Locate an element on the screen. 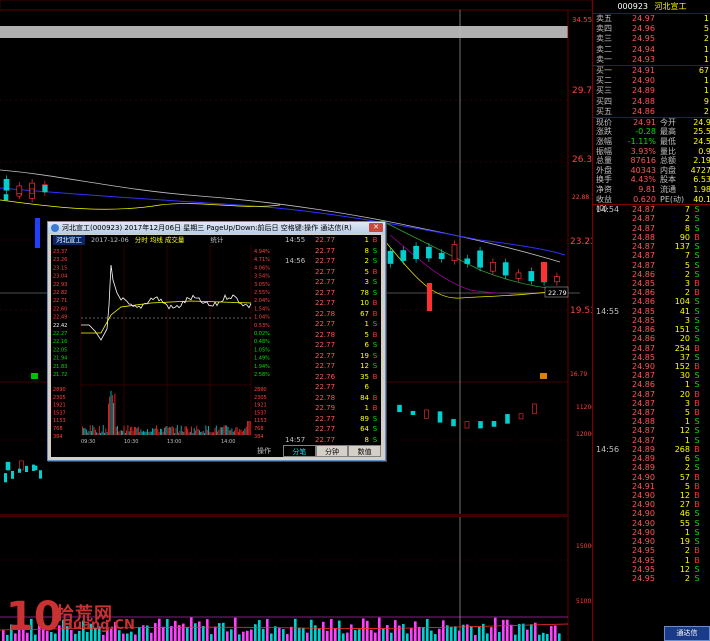 The width and height of the screenshot is (710, 641). operate-button: 操作 is located at coordinates (264, 451).